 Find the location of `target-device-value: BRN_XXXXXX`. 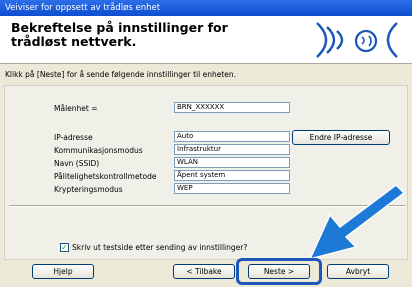

target-device-value: BRN_XXXXXX is located at coordinates (232, 107).